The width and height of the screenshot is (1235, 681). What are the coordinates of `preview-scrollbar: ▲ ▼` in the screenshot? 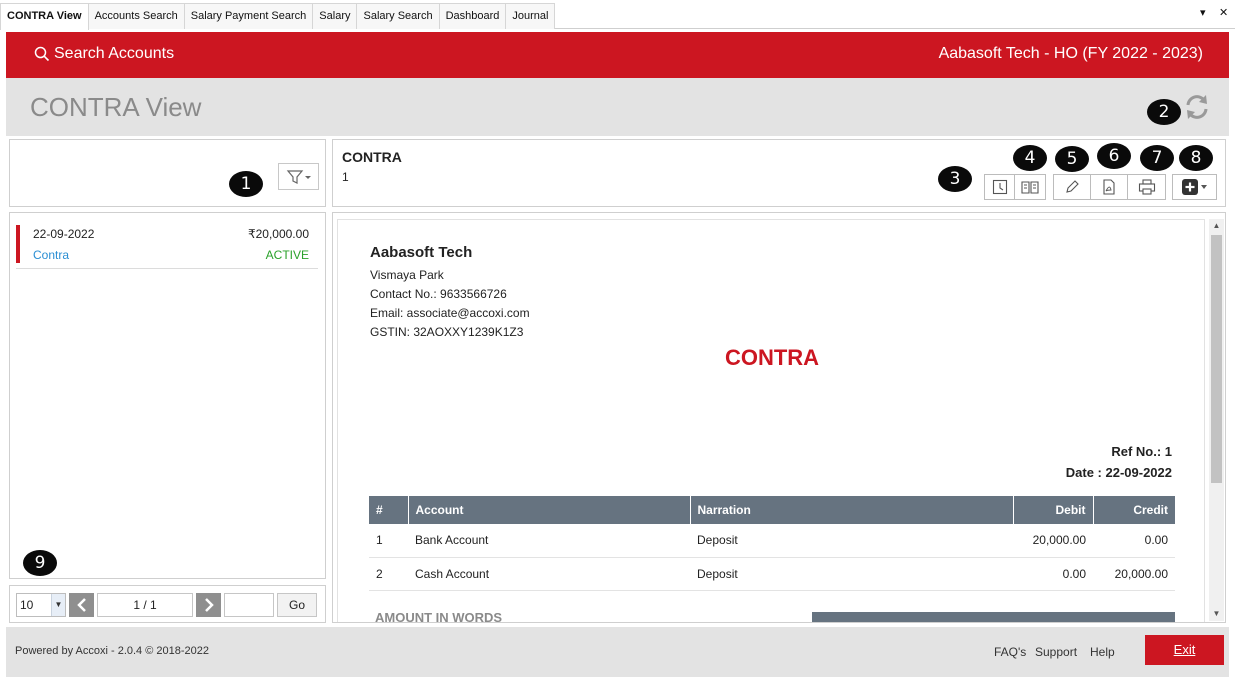 It's located at (1216, 420).